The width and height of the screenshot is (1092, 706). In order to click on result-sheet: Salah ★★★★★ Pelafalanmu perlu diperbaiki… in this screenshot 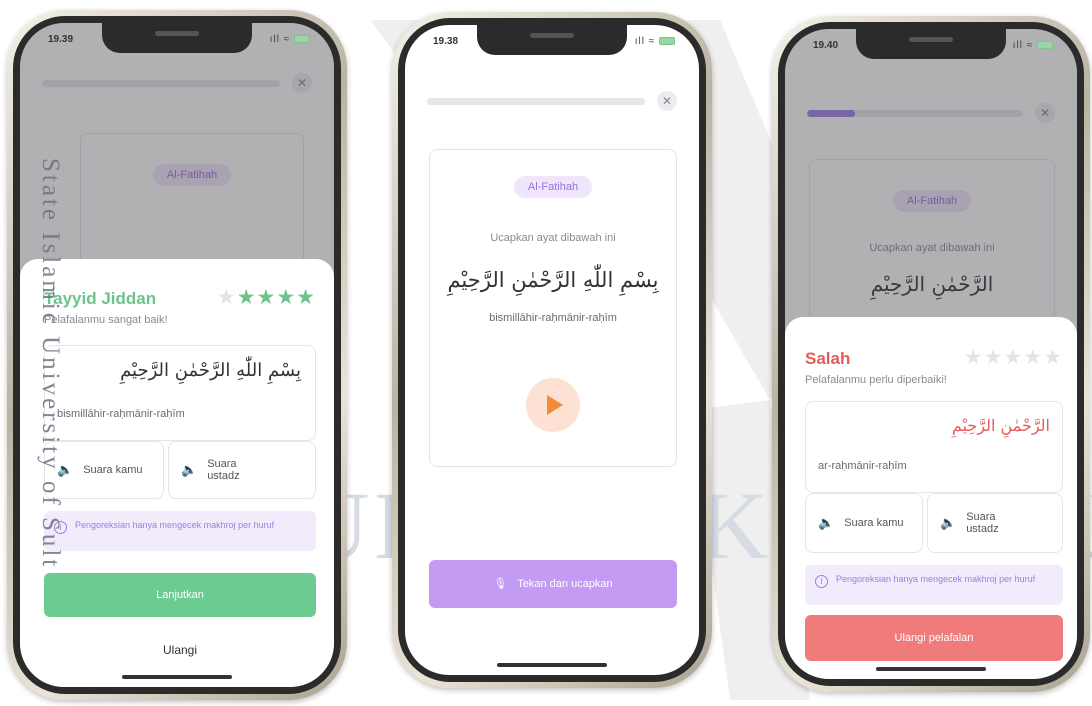, I will do `click(931, 498)`.